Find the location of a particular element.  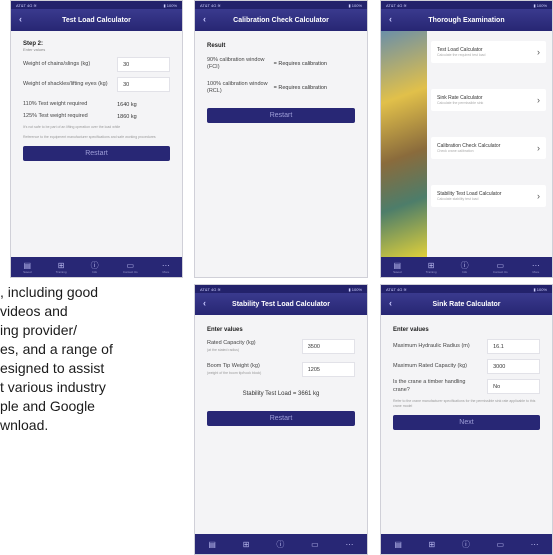

rated-capacity-input: 3000 is located at coordinates (513, 366).